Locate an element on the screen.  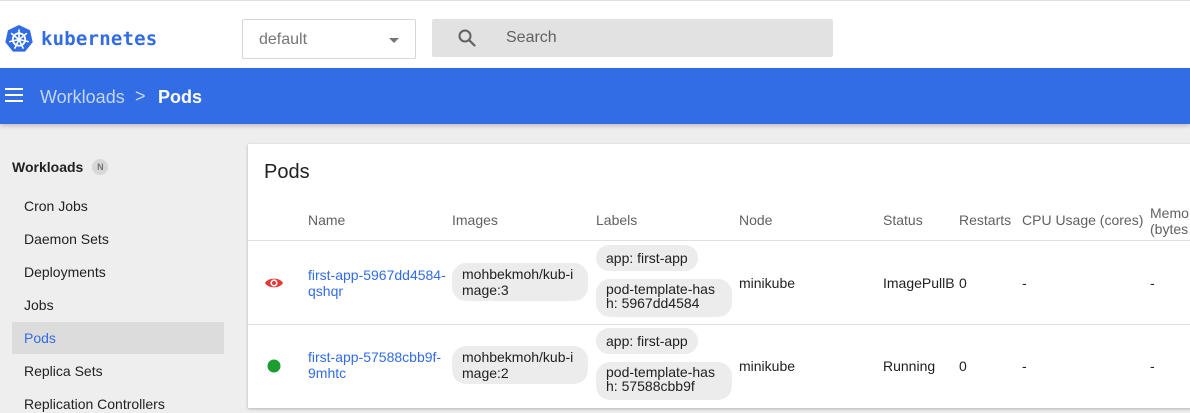
card-title: Pods is located at coordinates (287, 172).